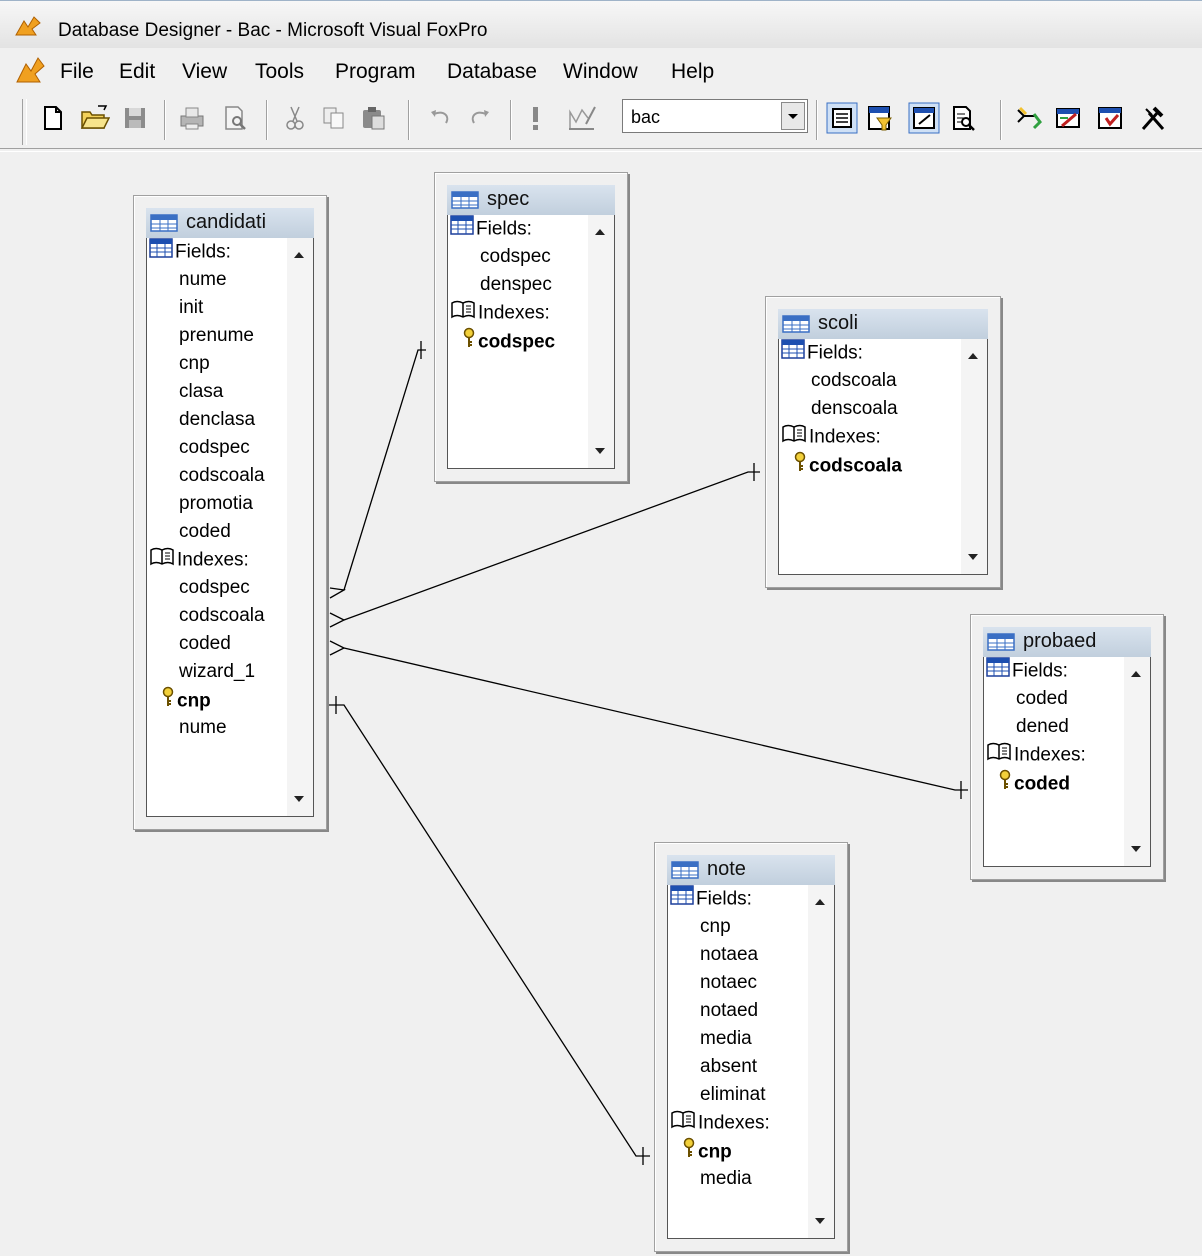 Image resolution: width=1202 pixels, height=1256 pixels. I want to click on field-item: promotia, so click(216, 504).